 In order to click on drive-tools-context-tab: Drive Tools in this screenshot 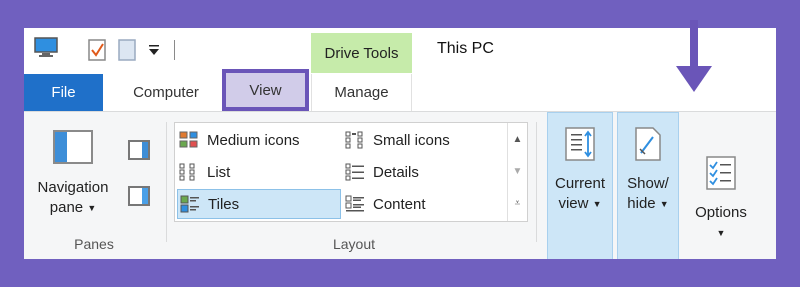, I will do `click(361, 53)`.